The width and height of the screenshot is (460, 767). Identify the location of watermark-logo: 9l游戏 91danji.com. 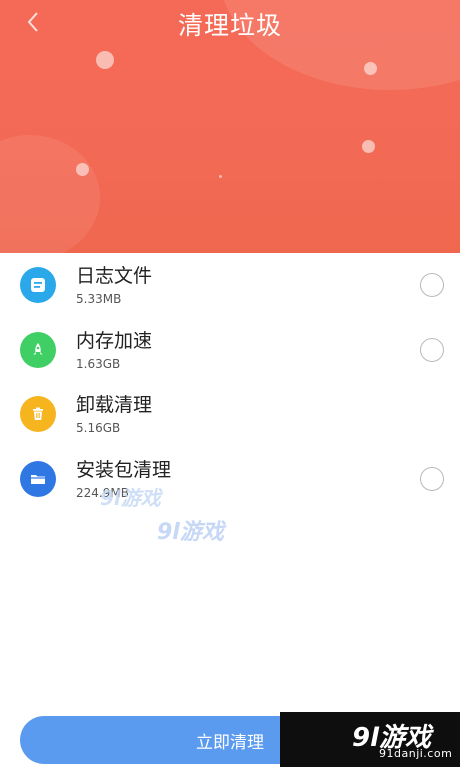
(370, 739).